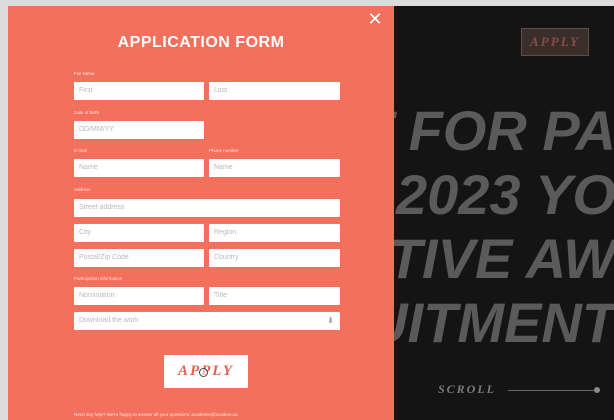 The image size is (614, 420). What do you see at coordinates (274, 168) in the screenshot?
I see `phone-input: Name` at bounding box center [274, 168].